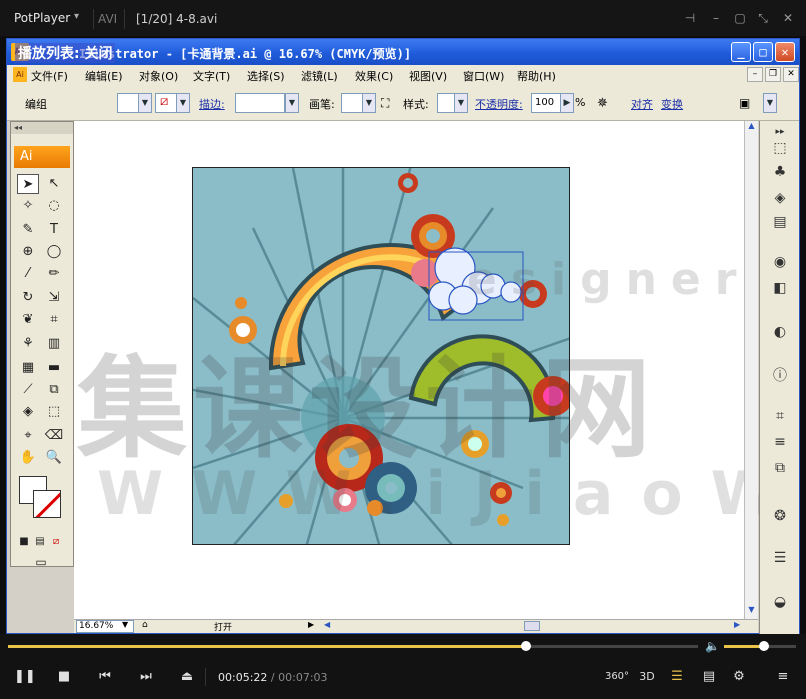 This screenshot has height=699, width=806. What do you see at coordinates (532, 626) in the screenshot?
I see `horizontal-scroll-thumb` at bounding box center [532, 626].